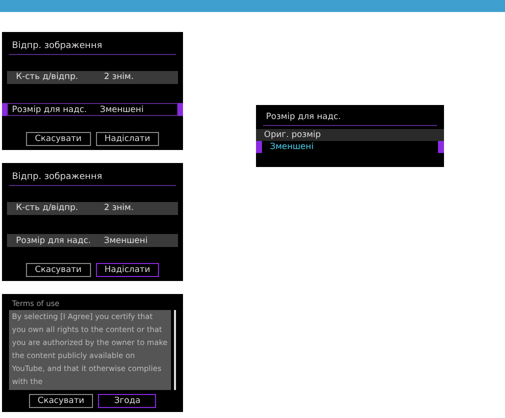  I want to click on menu-option: Зменшені, so click(350, 147).